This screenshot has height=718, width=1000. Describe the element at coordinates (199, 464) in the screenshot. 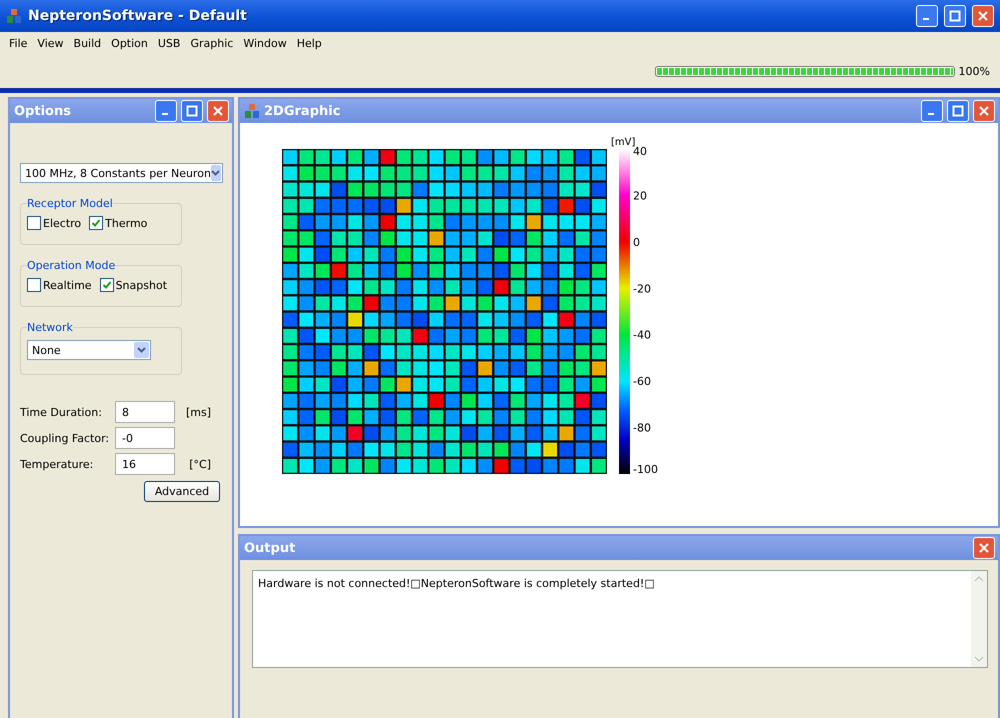

I see `unit-label: [°C]` at that location.